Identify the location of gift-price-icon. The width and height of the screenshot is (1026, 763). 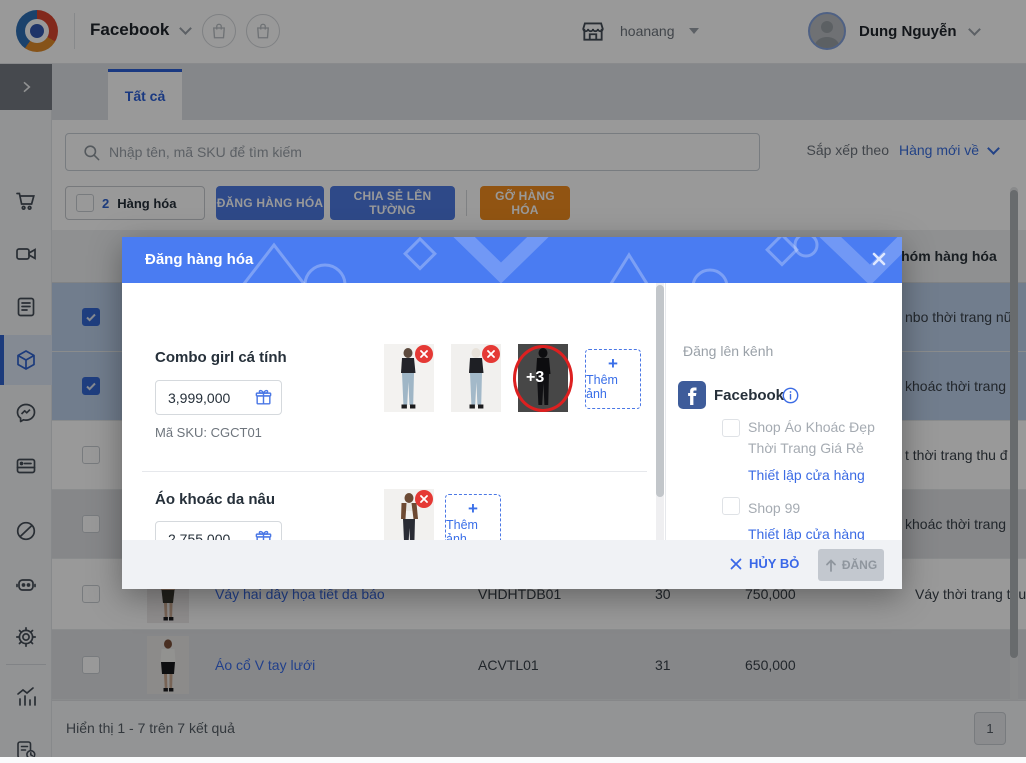
(263, 397).